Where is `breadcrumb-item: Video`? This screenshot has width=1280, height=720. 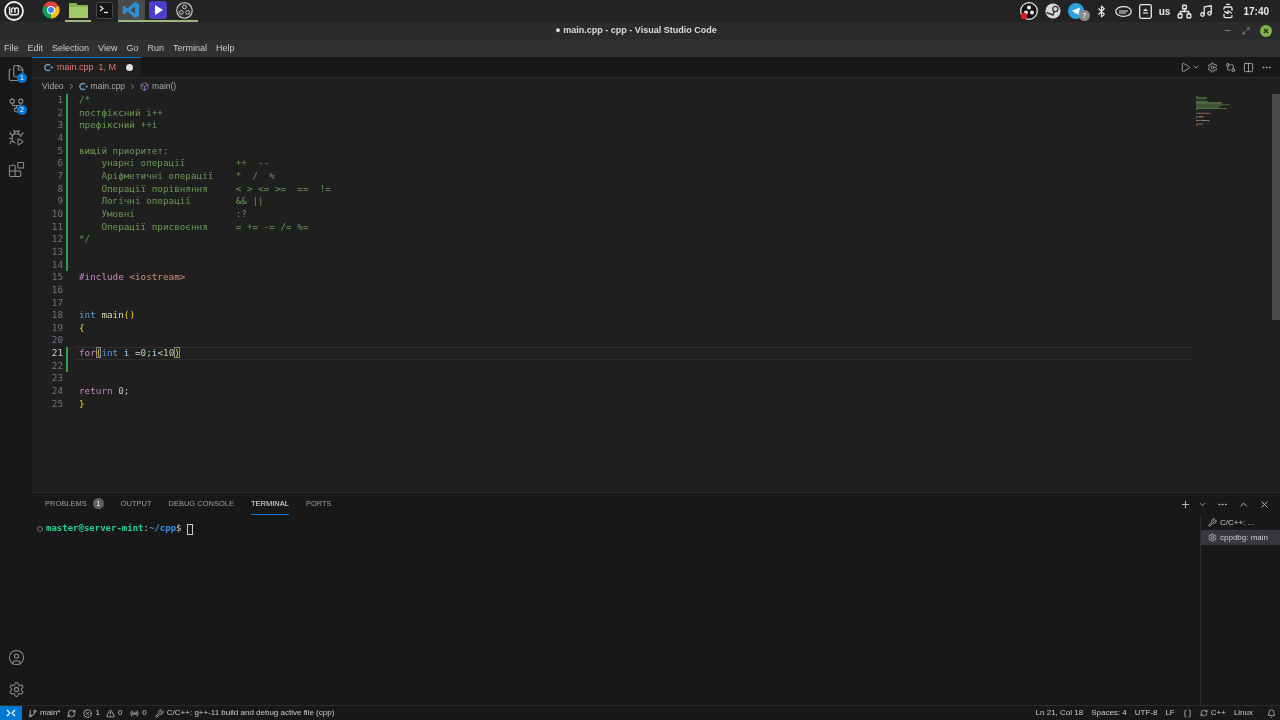 breadcrumb-item: Video is located at coordinates (53, 86).